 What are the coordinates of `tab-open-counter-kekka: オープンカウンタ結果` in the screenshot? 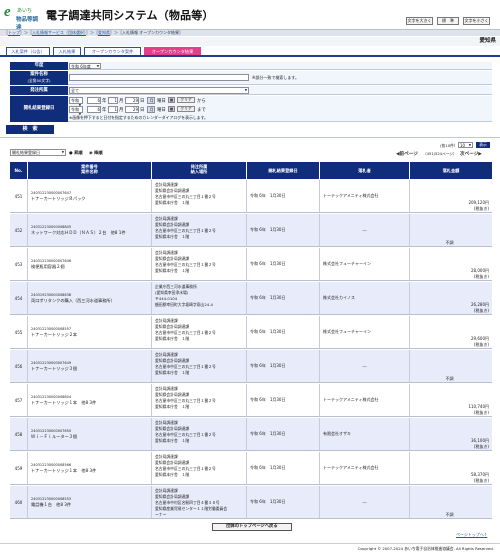 It's located at (172, 51).